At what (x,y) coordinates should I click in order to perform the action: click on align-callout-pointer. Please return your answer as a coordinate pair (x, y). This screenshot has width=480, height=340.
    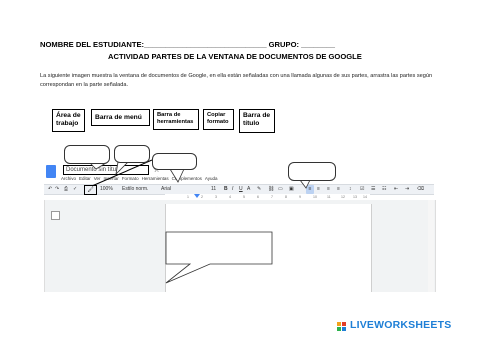
    Looking at the image, I should click on (305, 184).